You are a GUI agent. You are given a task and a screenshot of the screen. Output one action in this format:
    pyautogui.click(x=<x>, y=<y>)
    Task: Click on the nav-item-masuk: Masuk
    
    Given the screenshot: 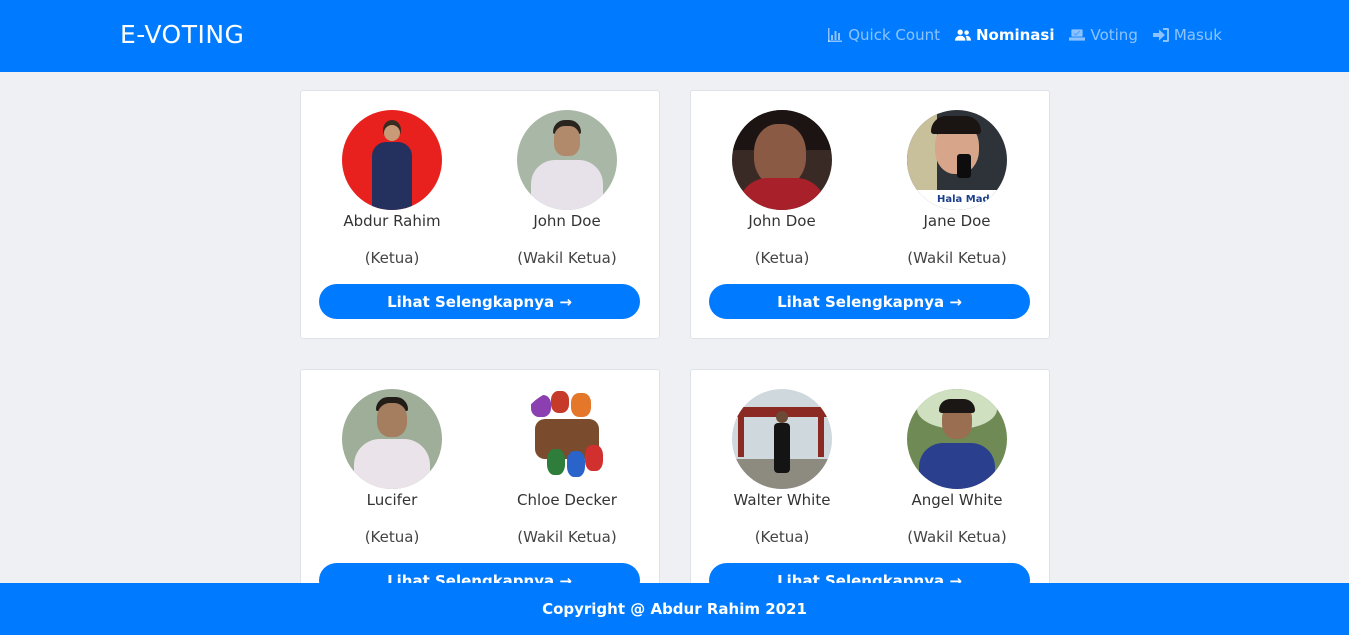 What is the action you would take?
    pyautogui.click(x=1187, y=35)
    